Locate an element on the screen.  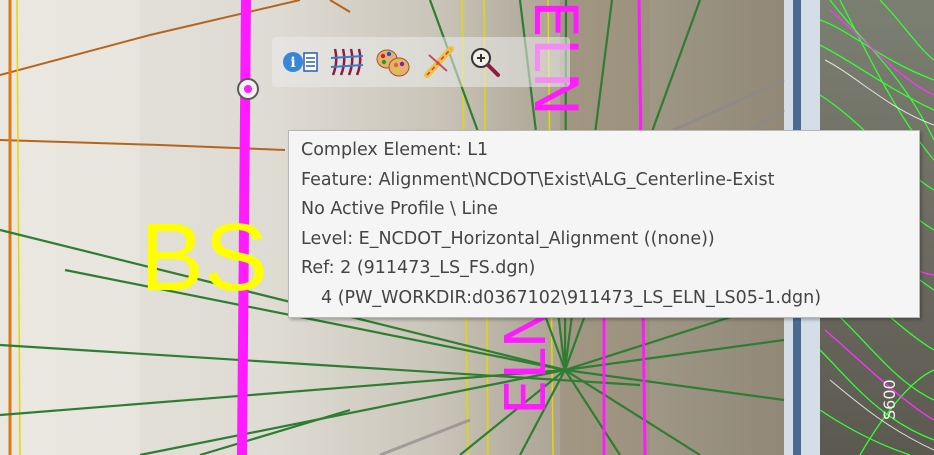
color-button is located at coordinates (393, 62).